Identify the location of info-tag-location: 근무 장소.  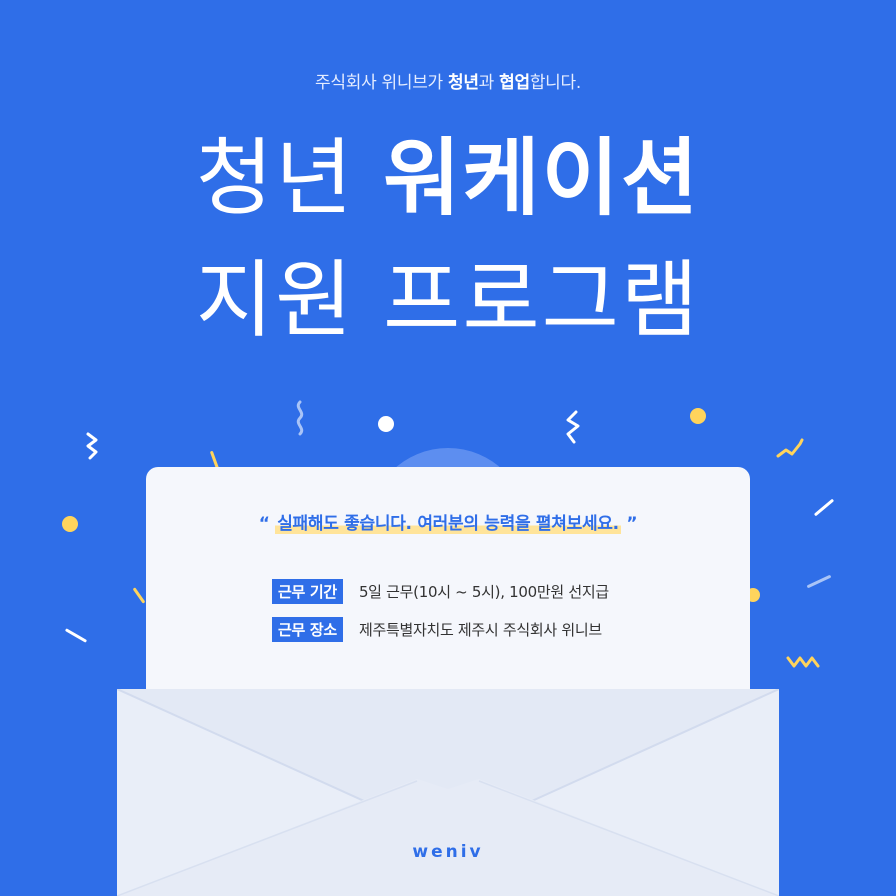
(307, 629).